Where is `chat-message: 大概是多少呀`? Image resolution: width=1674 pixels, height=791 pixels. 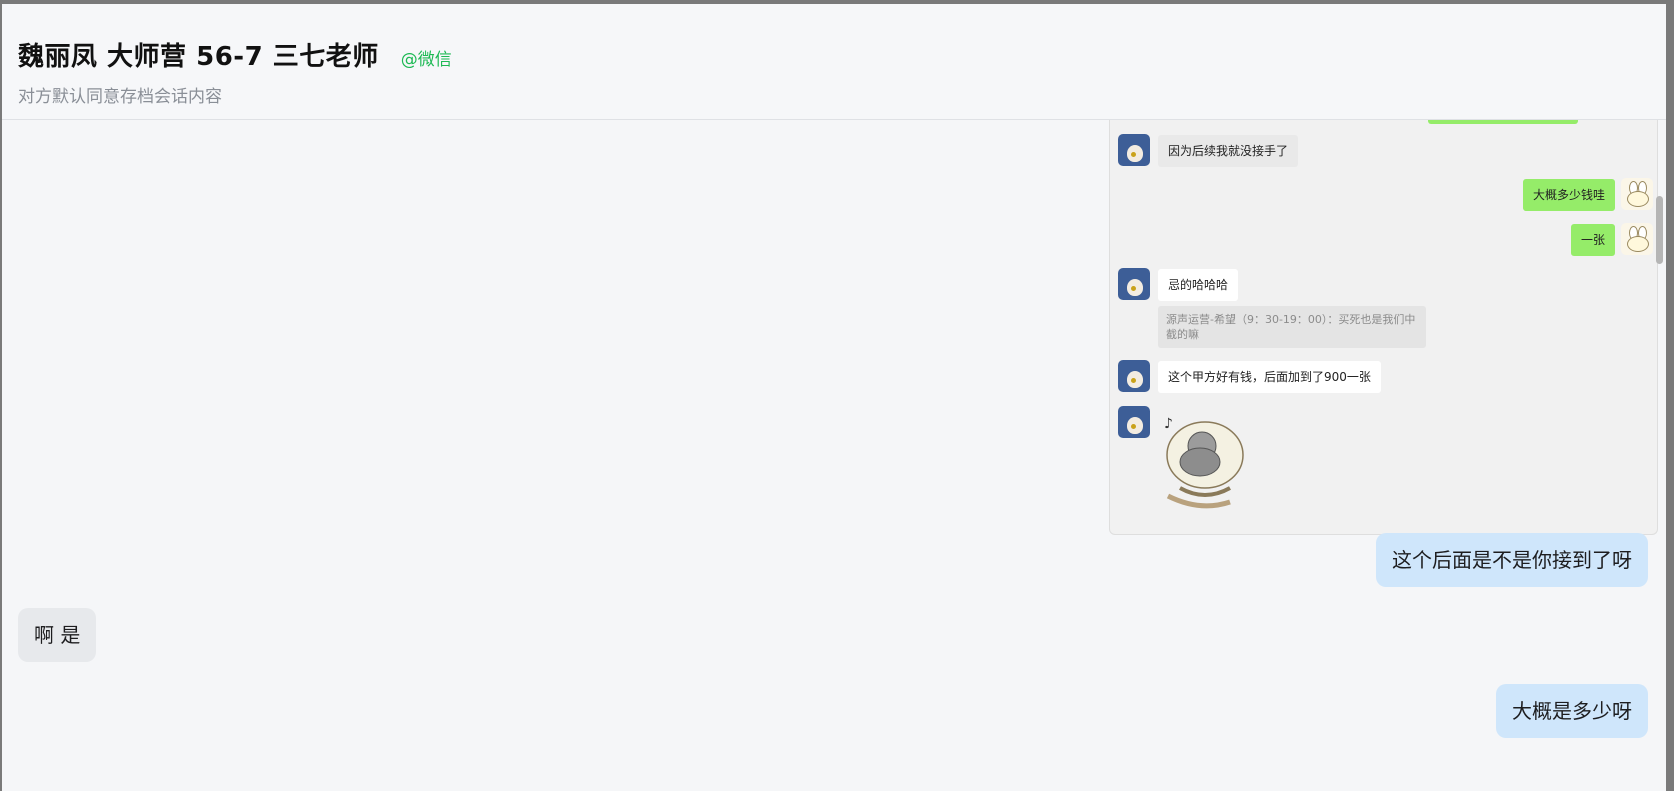 chat-message: 大概是多少呀 is located at coordinates (1572, 711).